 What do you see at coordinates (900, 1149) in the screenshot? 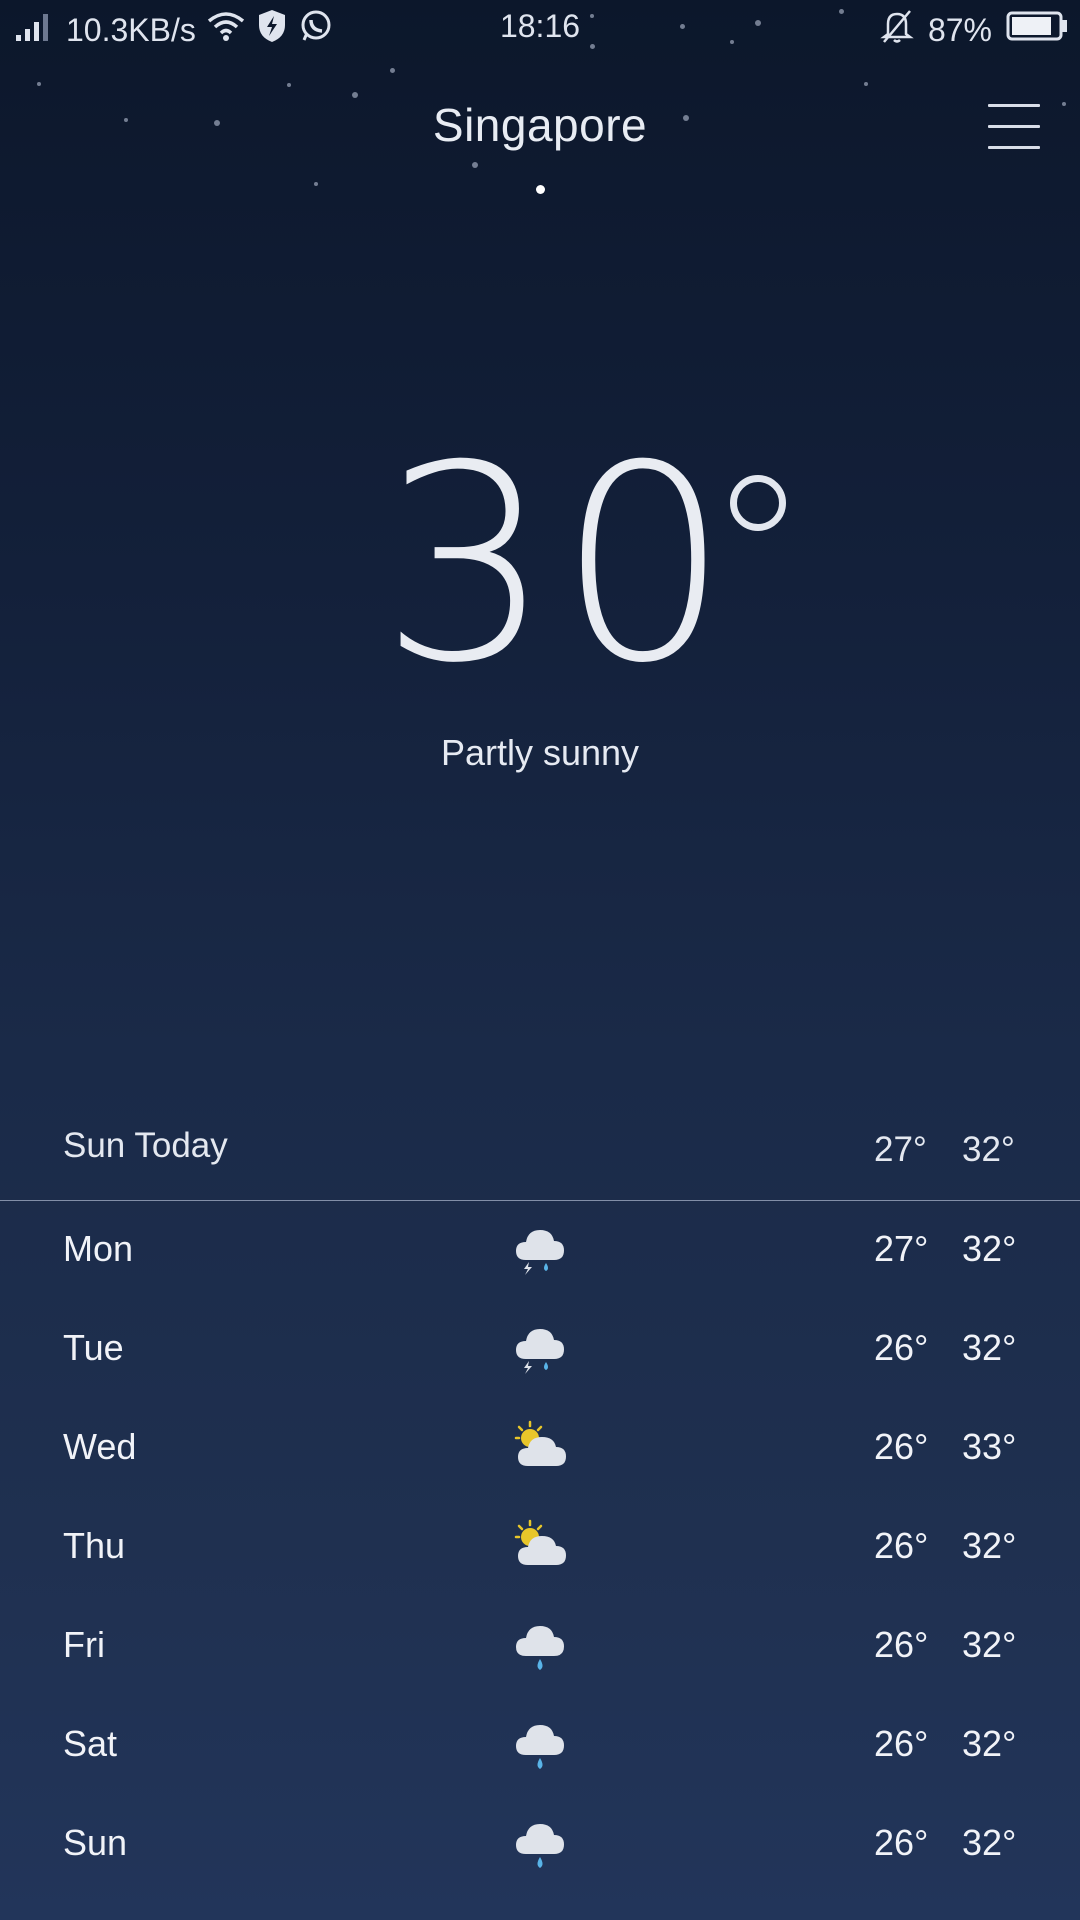
I see `today-low: 27°` at bounding box center [900, 1149].